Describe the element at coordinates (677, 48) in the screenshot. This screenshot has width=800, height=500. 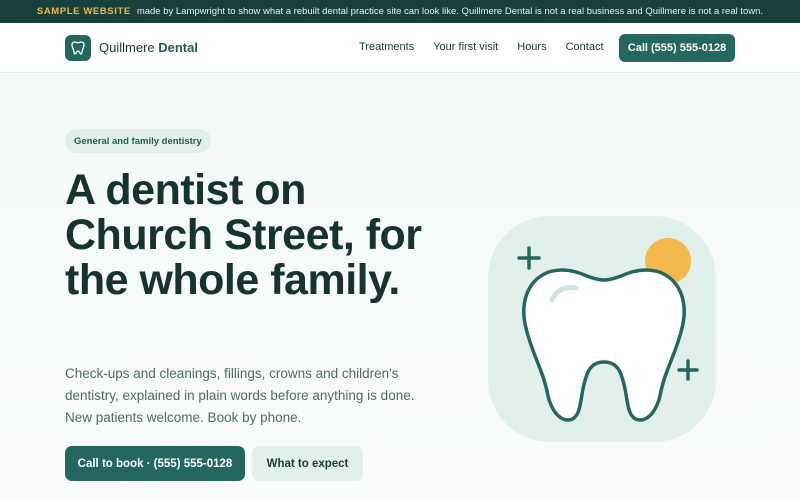
I see `nav-call-button: Call (555) 555-0128` at that location.